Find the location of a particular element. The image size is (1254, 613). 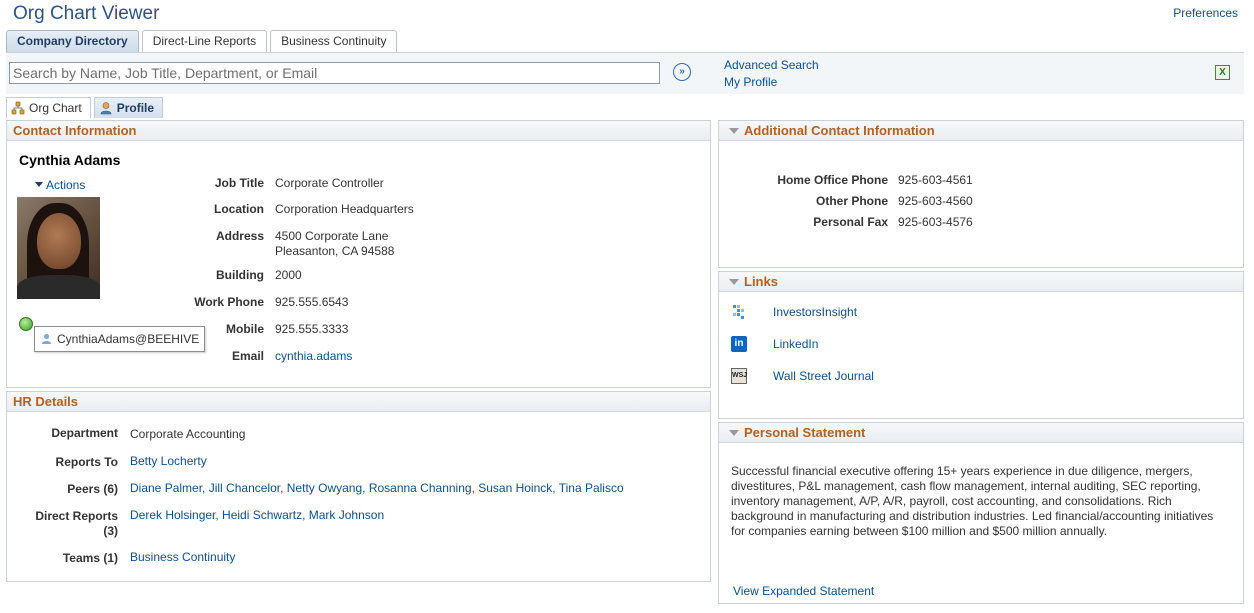

personal-statement-title: Personal Statement is located at coordinates (805, 432).